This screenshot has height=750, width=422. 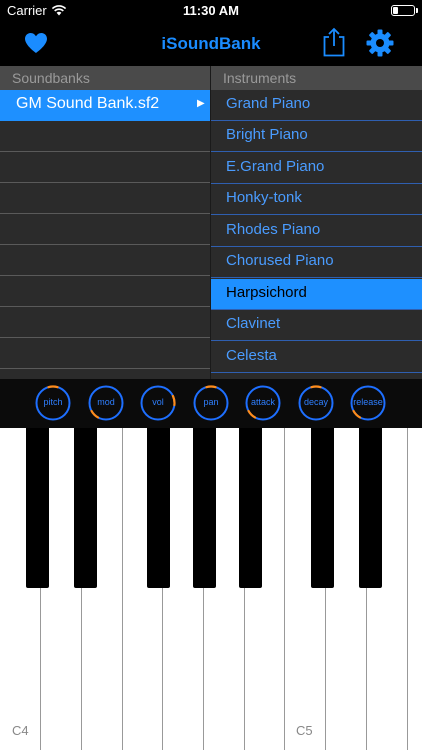 I want to click on instrument-label: Harpsichord, so click(x=266, y=292).